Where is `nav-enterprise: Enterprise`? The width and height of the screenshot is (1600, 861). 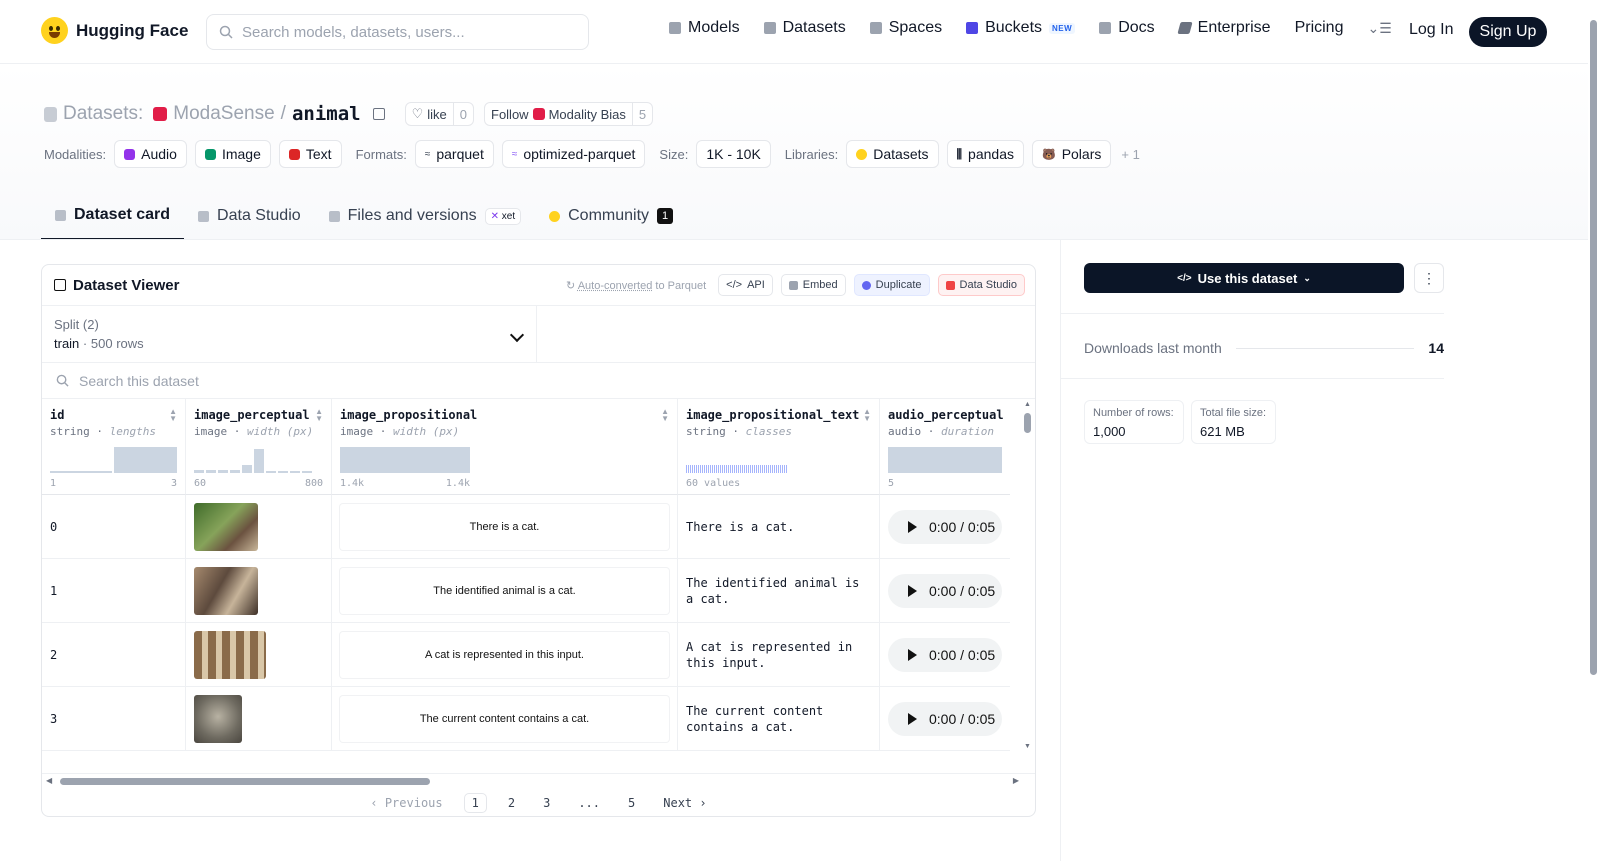
nav-enterprise: Enterprise is located at coordinates (1224, 28).